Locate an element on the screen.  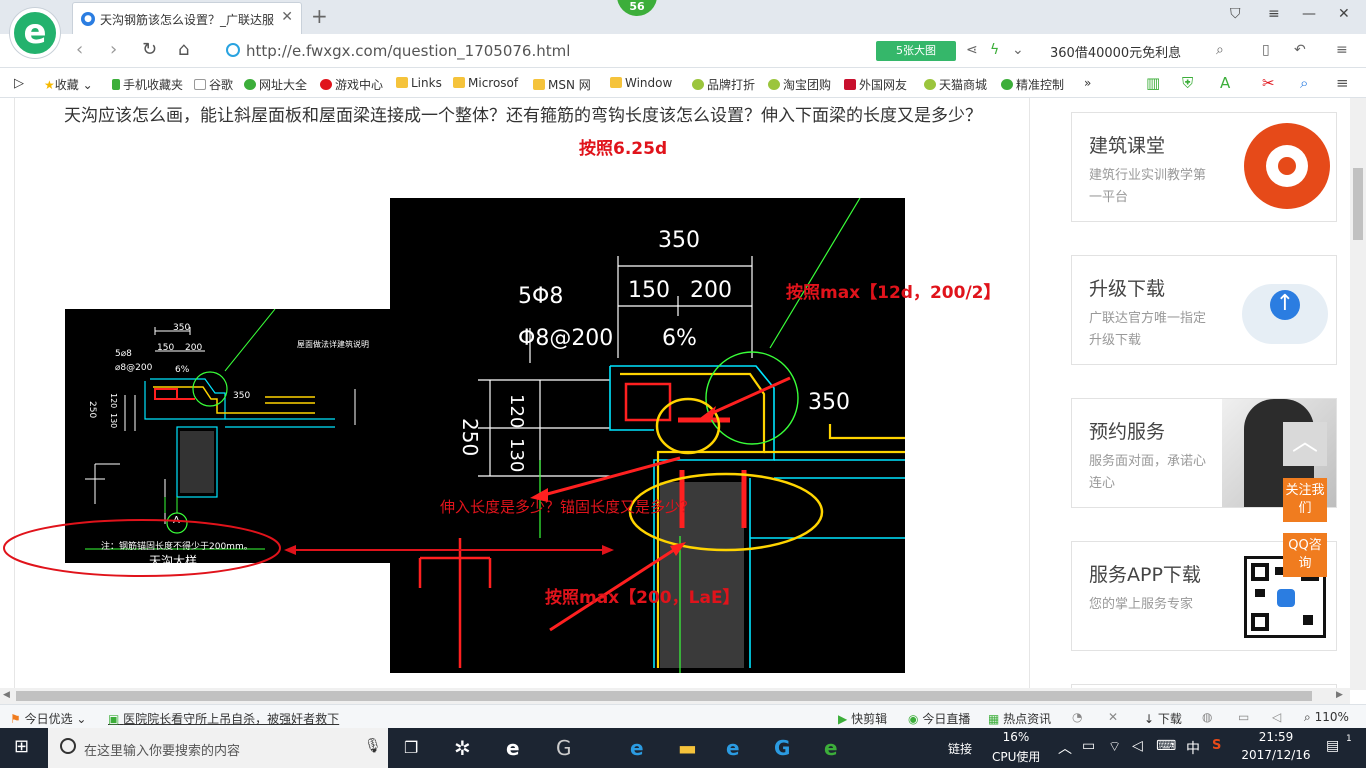
internet-explorer-icon: e is located at coordinates (733, 748).